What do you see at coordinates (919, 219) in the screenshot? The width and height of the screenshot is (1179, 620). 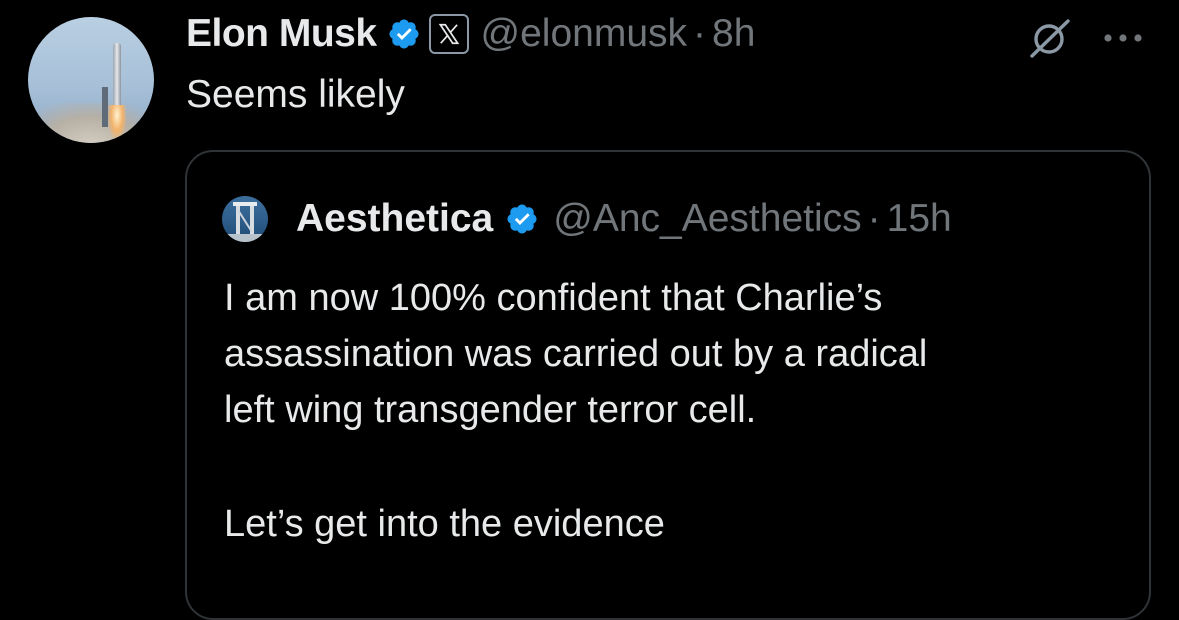 I see `quote-timestamp: 15h` at bounding box center [919, 219].